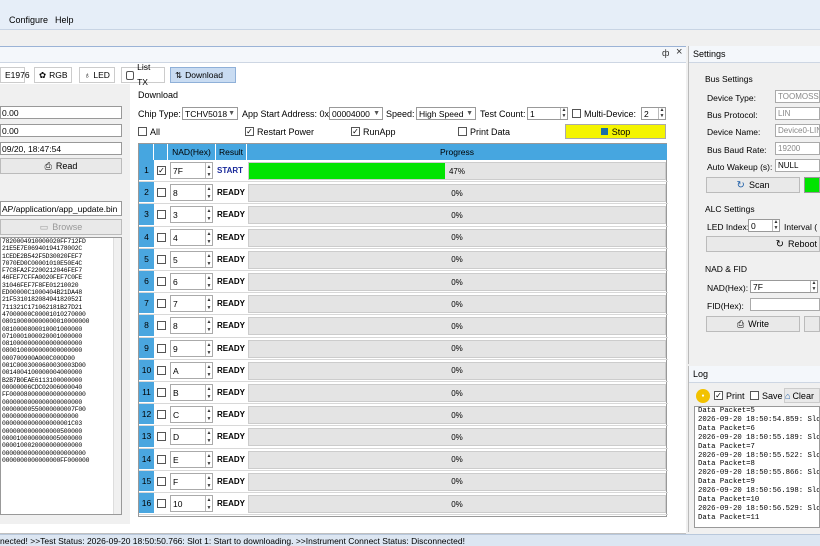 This screenshot has width=820, height=546. I want to click on print-checkbox: ✓, so click(718, 395).